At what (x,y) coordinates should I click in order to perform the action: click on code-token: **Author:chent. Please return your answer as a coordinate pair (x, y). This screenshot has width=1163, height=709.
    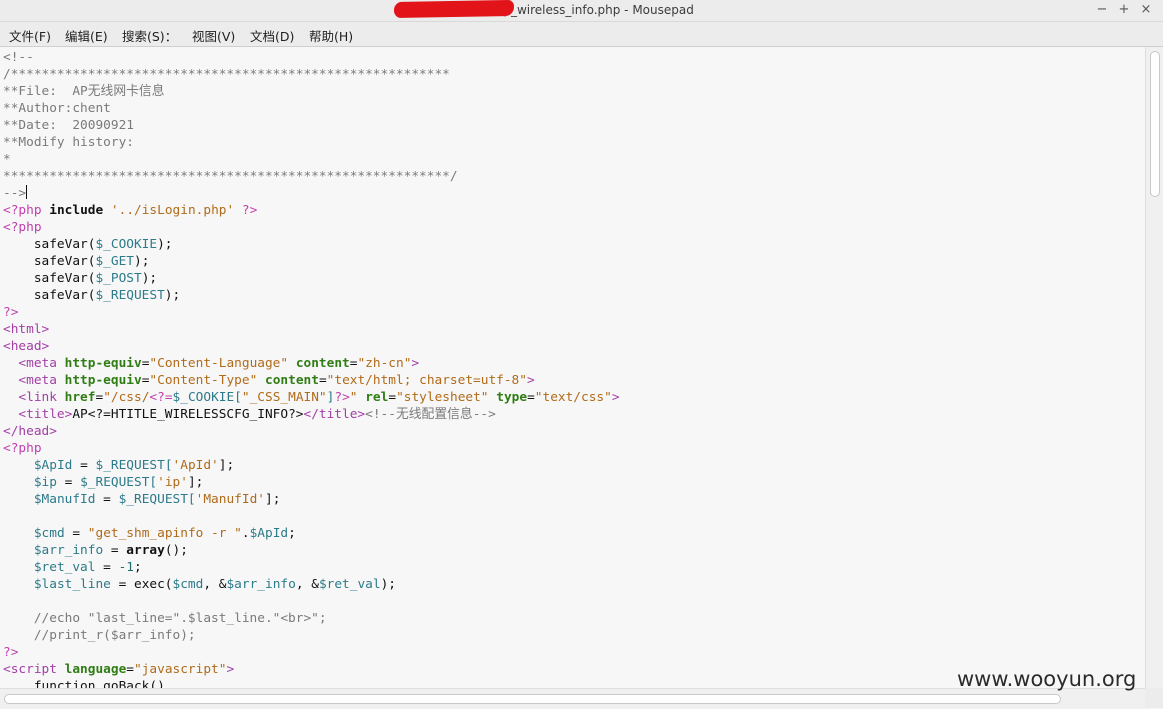
    Looking at the image, I should click on (57, 108).